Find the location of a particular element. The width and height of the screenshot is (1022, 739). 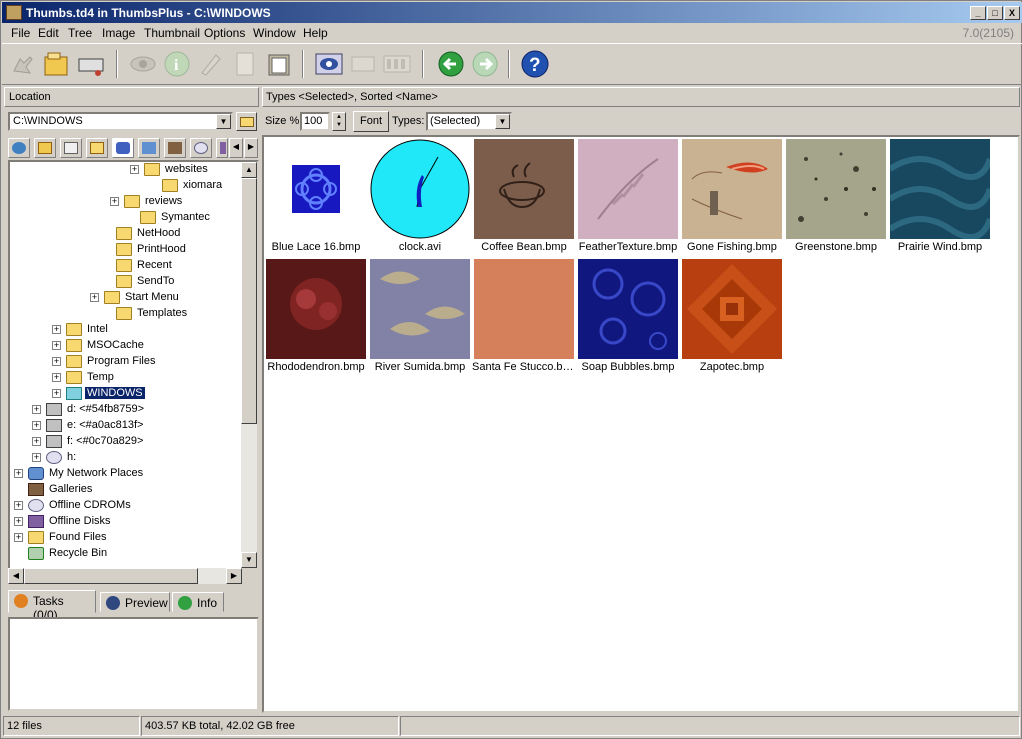

size-spinner: ▲ ▼ is located at coordinates (339, 121).